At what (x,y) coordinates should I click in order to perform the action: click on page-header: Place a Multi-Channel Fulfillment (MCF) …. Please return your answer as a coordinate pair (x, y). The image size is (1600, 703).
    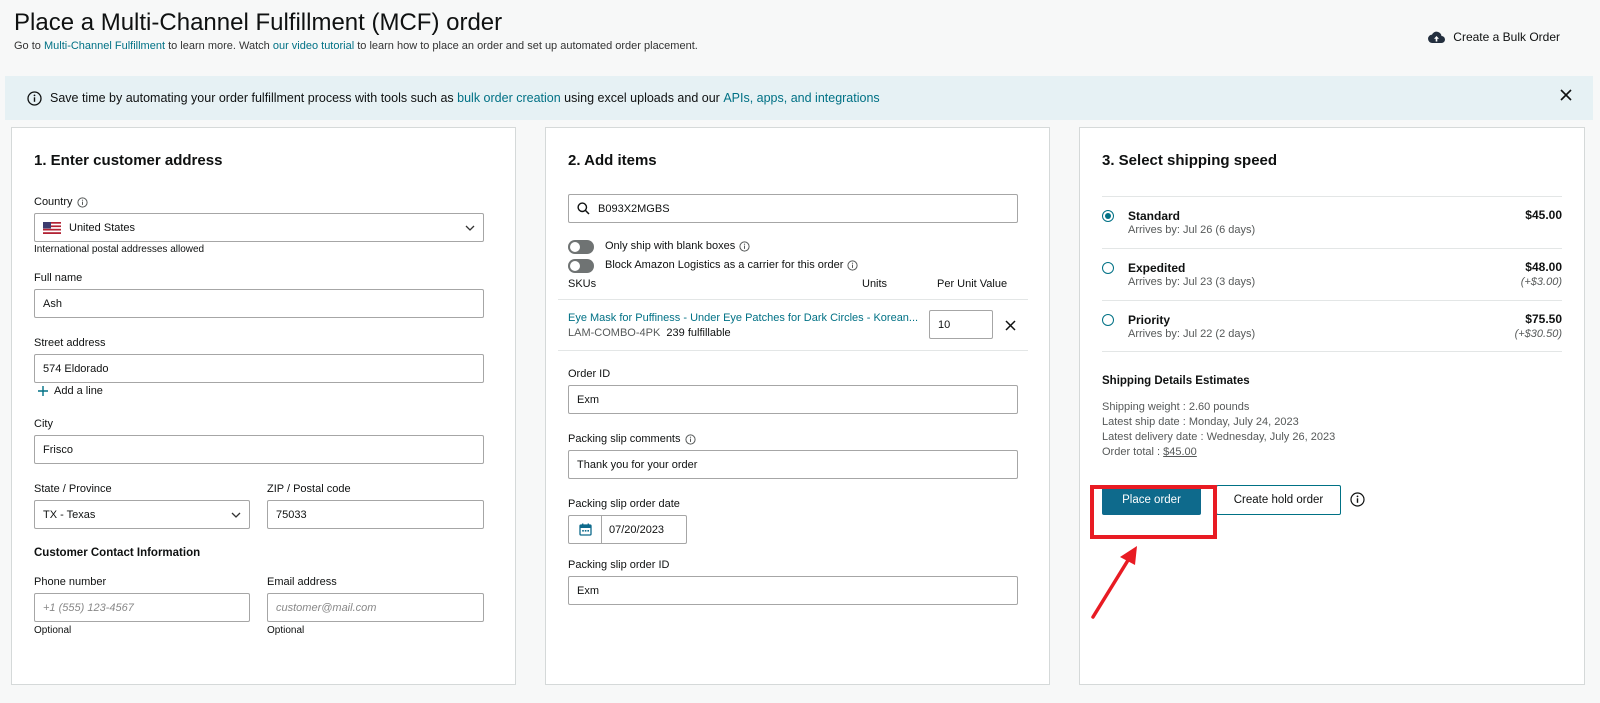
    Looking at the image, I should click on (356, 30).